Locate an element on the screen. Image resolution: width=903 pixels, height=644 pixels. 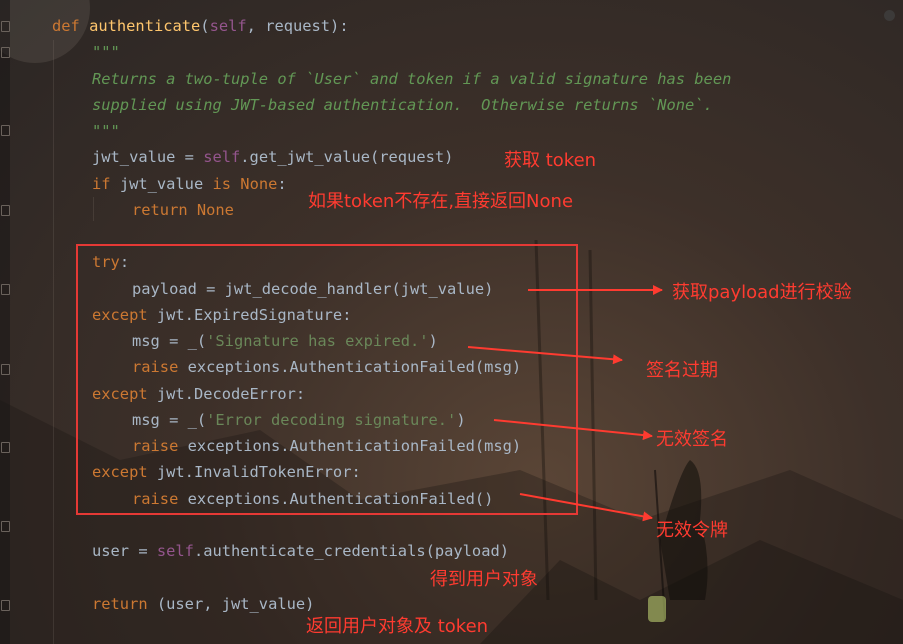
annotation-get-token: 获取 token is located at coordinates (550, 160).